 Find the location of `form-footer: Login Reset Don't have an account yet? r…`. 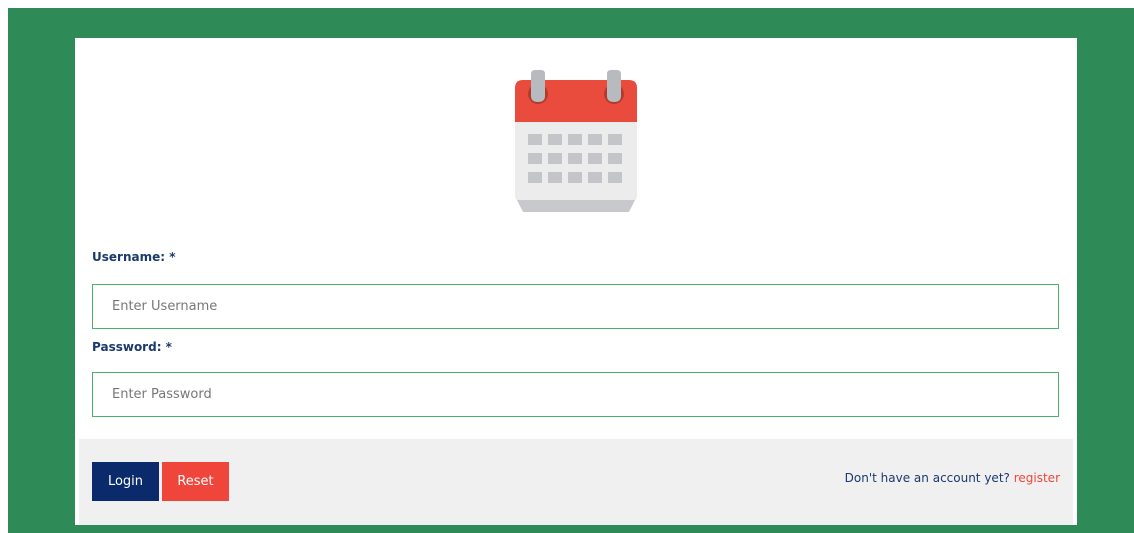

form-footer: Login Reset Don't have an account yet? r… is located at coordinates (576, 482).